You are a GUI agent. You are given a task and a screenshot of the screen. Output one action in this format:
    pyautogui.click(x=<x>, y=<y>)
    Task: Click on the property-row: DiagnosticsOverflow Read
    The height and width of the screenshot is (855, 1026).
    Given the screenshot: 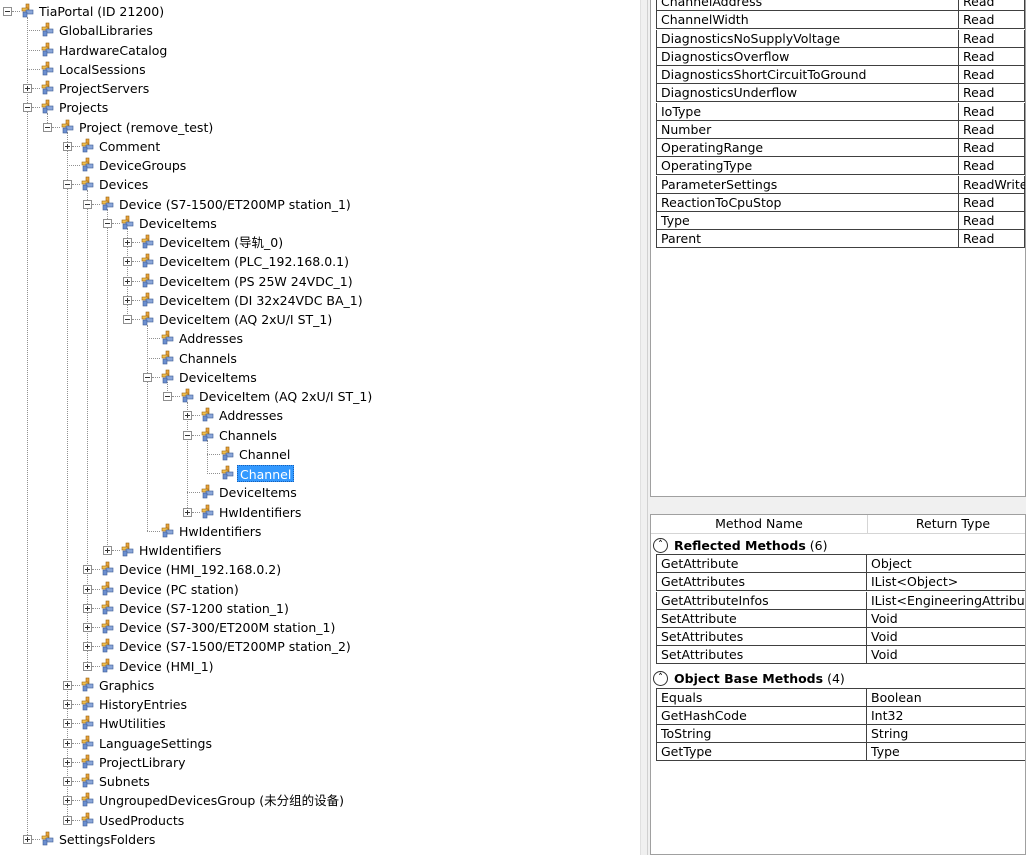 What is the action you would take?
    pyautogui.click(x=840, y=56)
    